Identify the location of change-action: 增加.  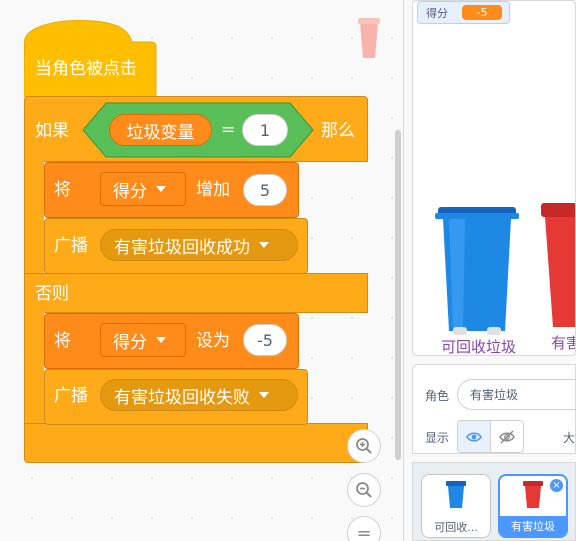
(213, 190).